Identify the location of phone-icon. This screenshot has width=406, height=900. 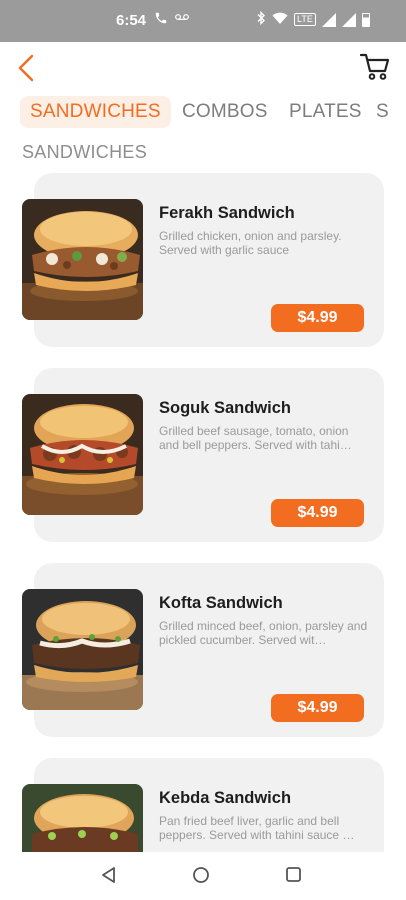
(161, 19).